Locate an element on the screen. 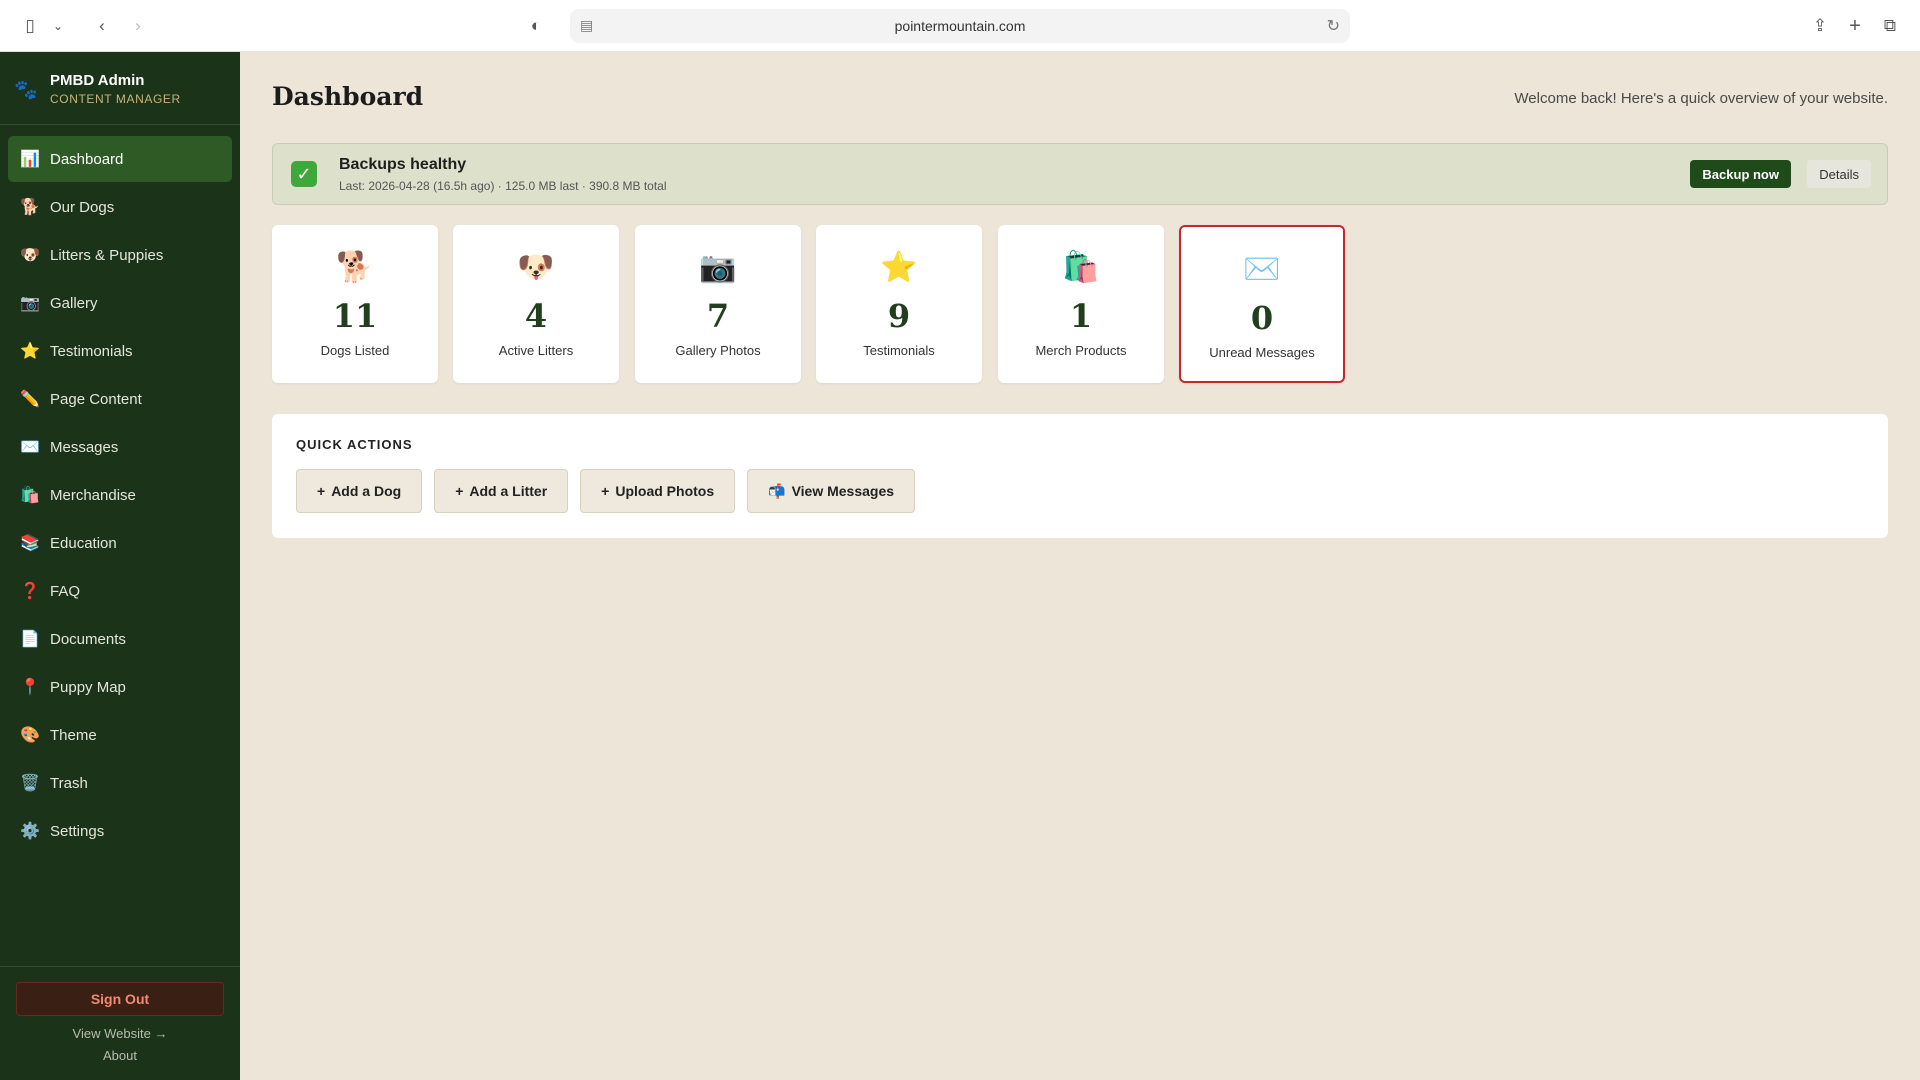  sidebar-item-label: Theme is located at coordinates (73, 735).